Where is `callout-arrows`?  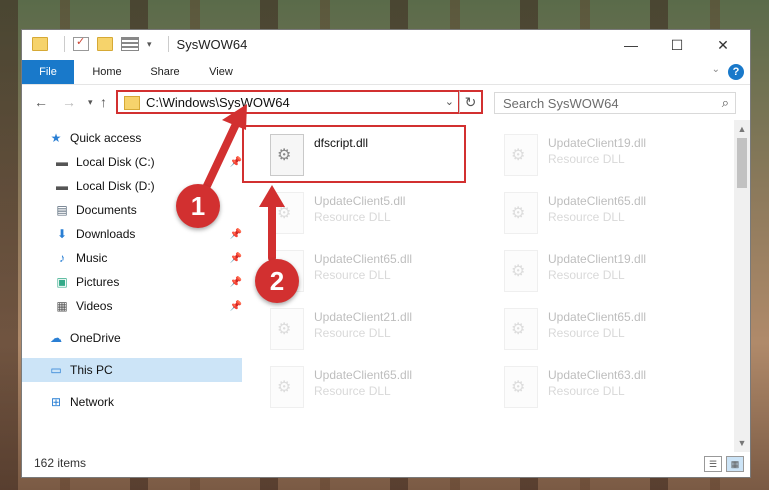
callout-arrows is located at coordinates (243, 183).